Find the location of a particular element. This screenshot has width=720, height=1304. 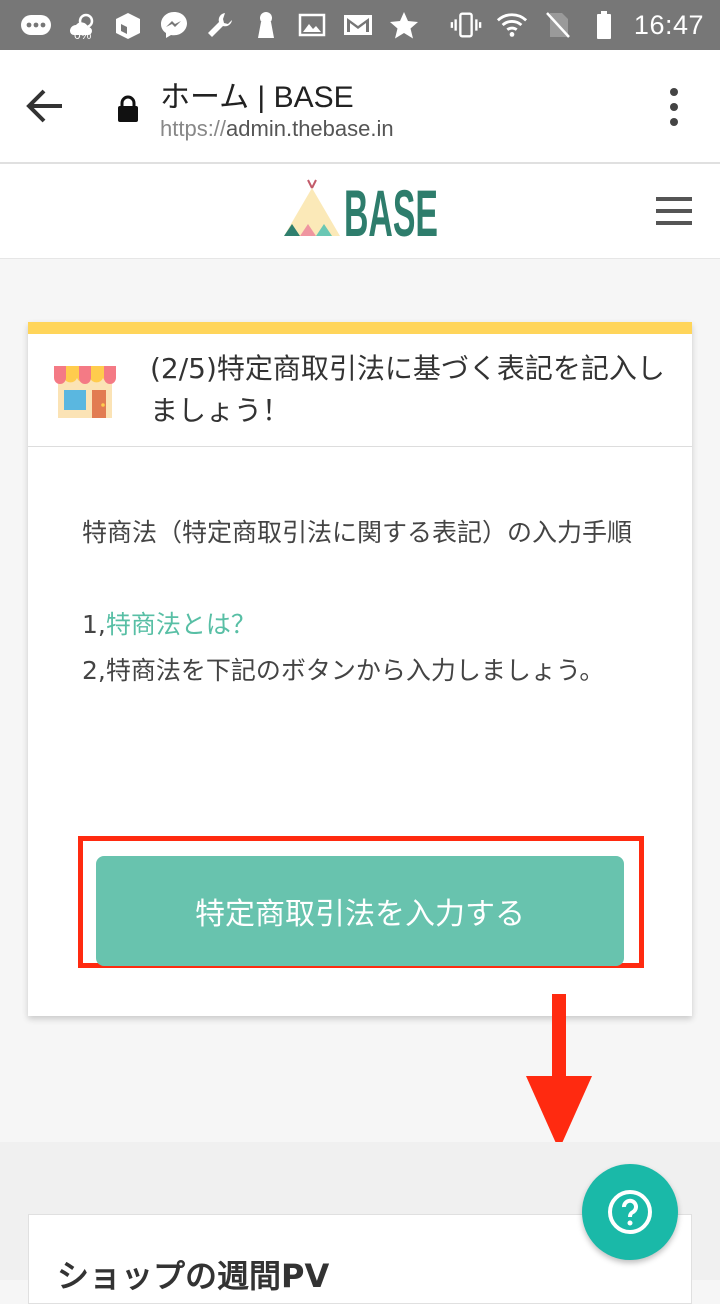

menu-button is located at coordinates (674, 211).